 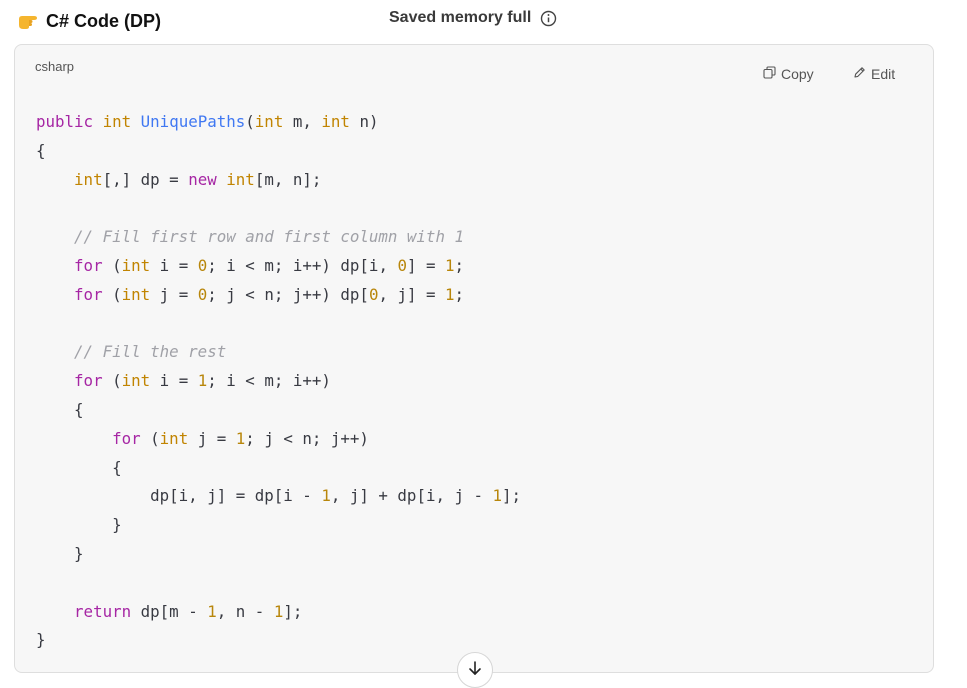 What do you see at coordinates (548, 18) in the screenshot?
I see `info-icon` at bounding box center [548, 18].